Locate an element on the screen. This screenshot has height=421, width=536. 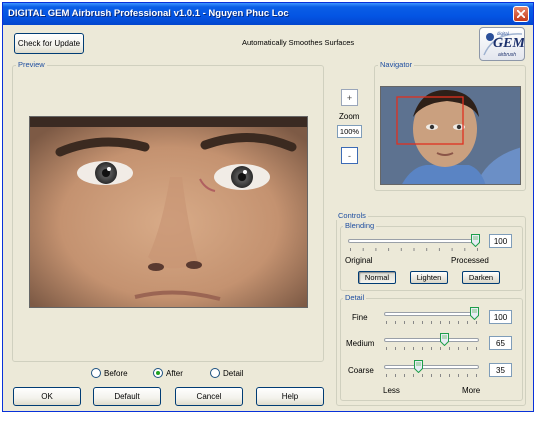
blending-left-label: Original is located at coordinates (359, 260).